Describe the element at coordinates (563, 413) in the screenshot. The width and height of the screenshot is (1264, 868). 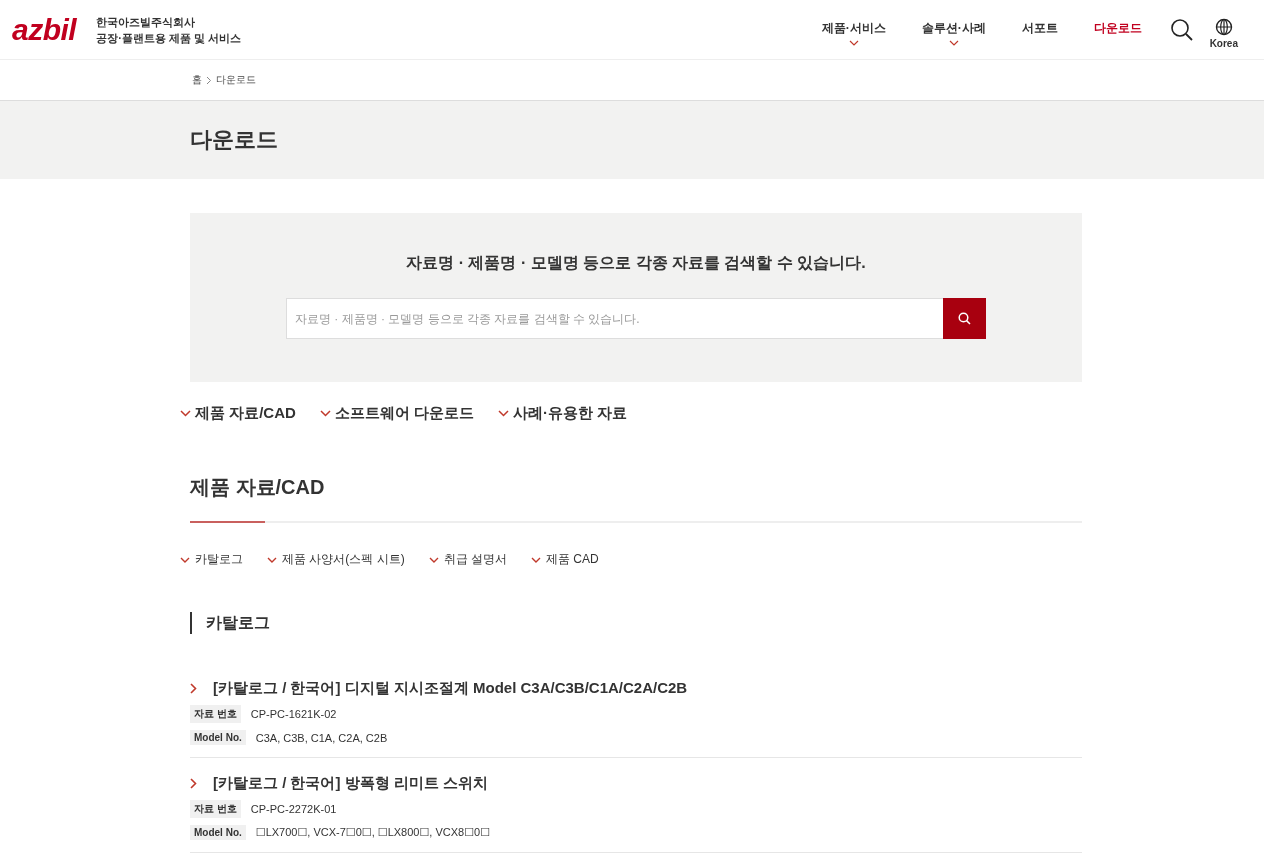
I see `anchor-link: 사례·유용한 자료` at that location.